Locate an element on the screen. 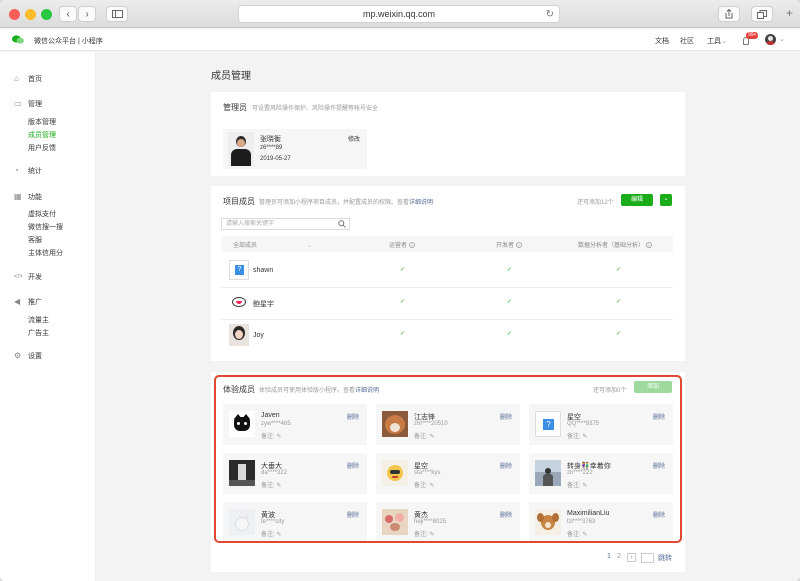  share-button is located at coordinates (729, 14).